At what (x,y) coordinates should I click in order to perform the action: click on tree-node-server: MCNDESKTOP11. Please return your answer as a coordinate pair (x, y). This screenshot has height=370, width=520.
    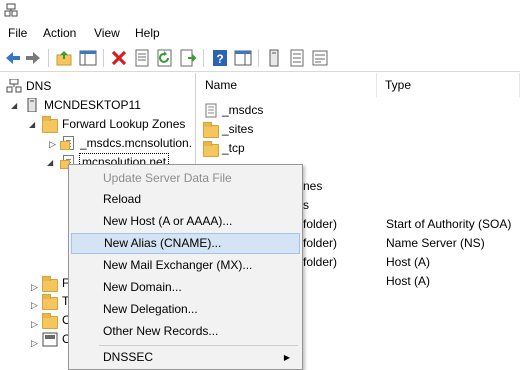
    Looking at the image, I should click on (104, 106).